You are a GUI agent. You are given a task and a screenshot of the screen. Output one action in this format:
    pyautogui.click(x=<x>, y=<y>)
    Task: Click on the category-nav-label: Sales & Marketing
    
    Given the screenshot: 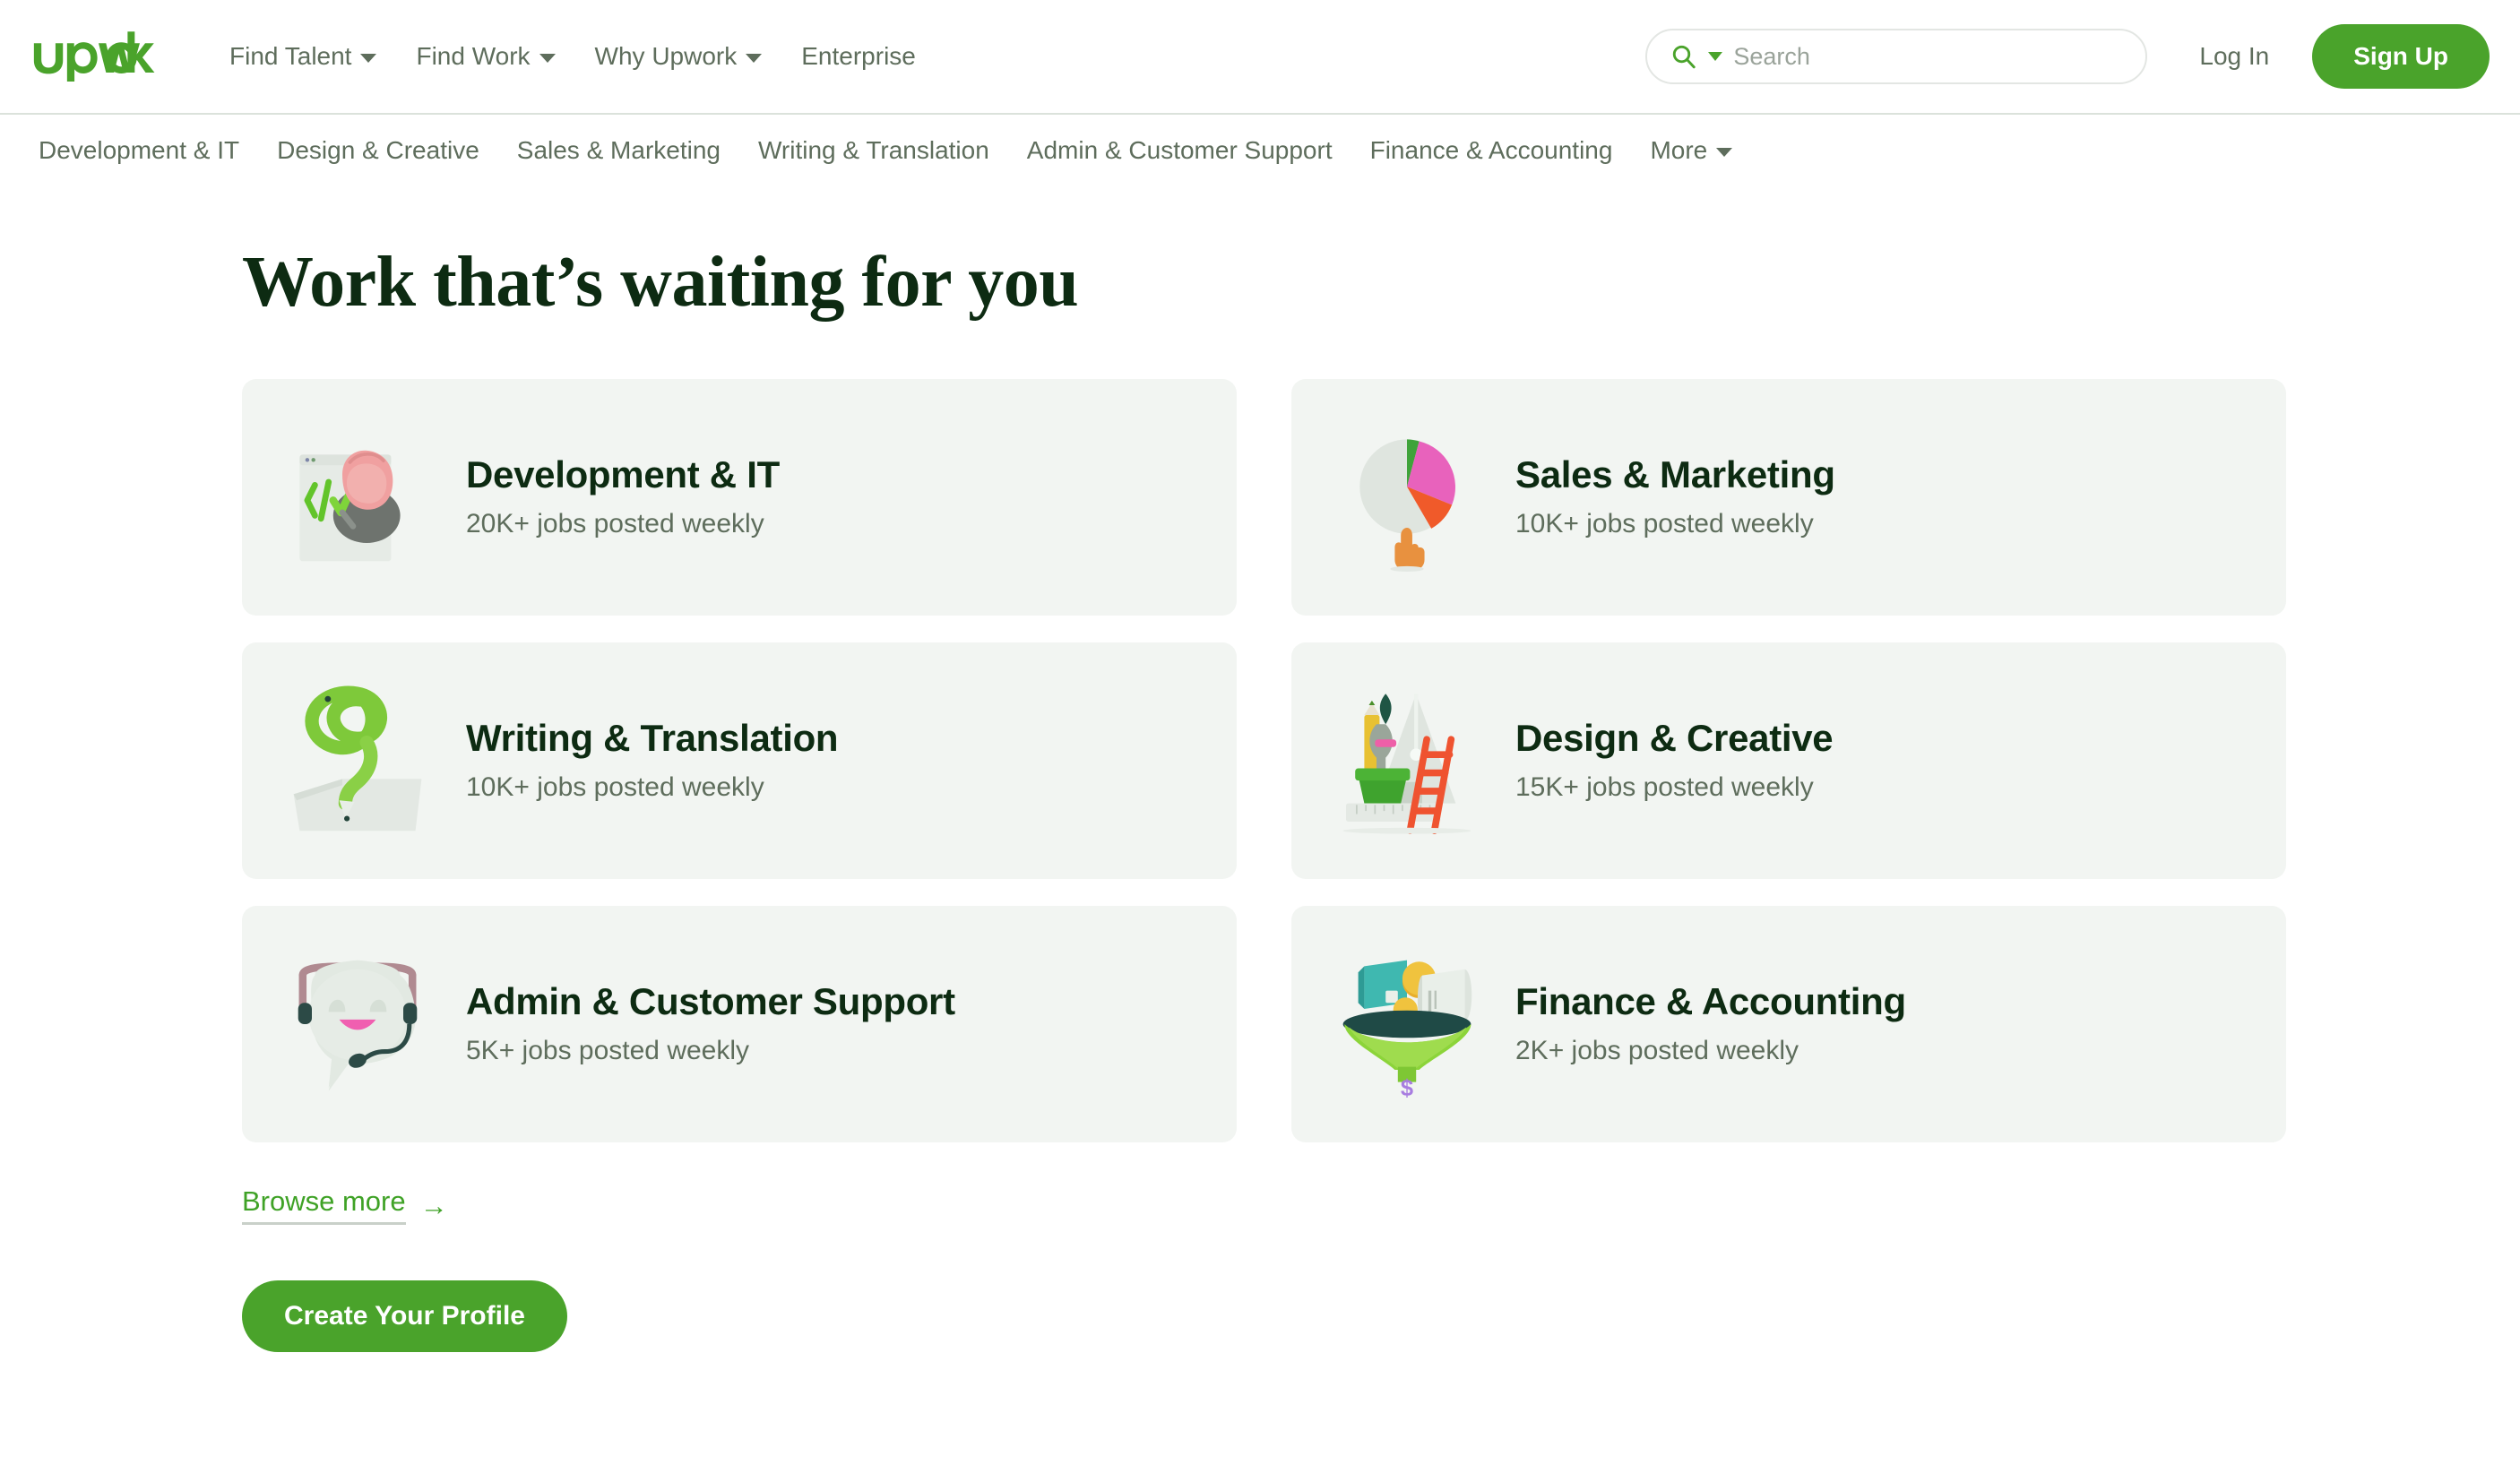 What is the action you would take?
    pyautogui.click(x=618, y=150)
    